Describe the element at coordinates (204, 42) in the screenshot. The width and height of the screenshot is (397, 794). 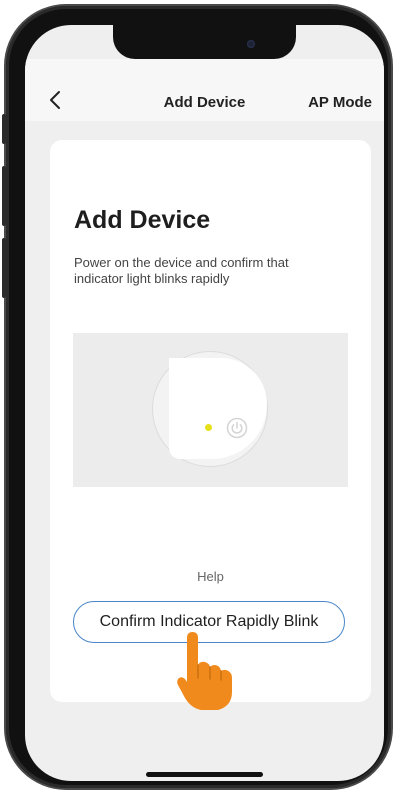
I see `notch` at that location.